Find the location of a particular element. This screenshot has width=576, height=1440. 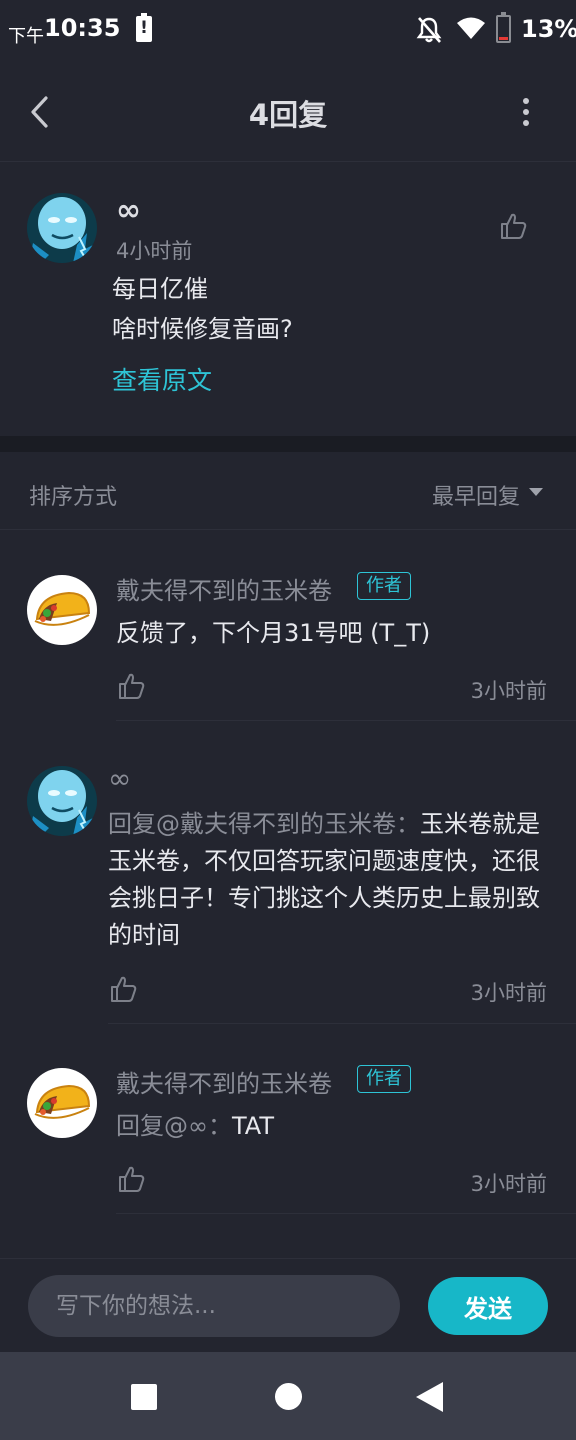

reply-item: 戴夫得不到的玉米卷 作者 回复@∞：TAT 3小时前 is located at coordinates (288, 1119).